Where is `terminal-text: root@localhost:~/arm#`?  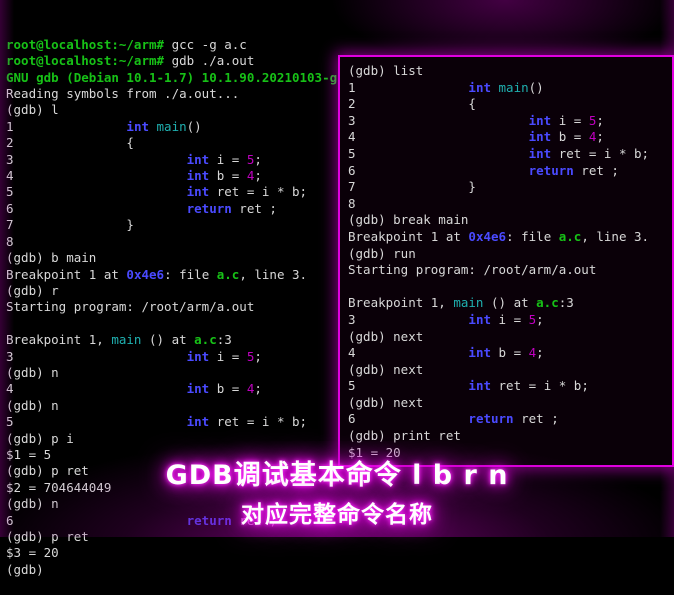 terminal-text: root@localhost:~/arm# is located at coordinates (85, 44).